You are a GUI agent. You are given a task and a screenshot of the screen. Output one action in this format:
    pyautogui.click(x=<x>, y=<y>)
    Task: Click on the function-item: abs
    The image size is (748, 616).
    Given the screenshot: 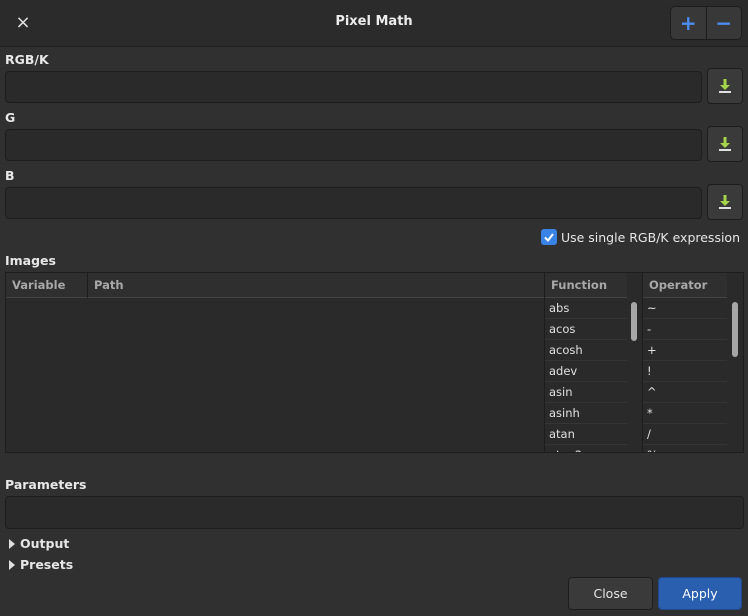 What is the action you would take?
    pyautogui.click(x=586, y=308)
    